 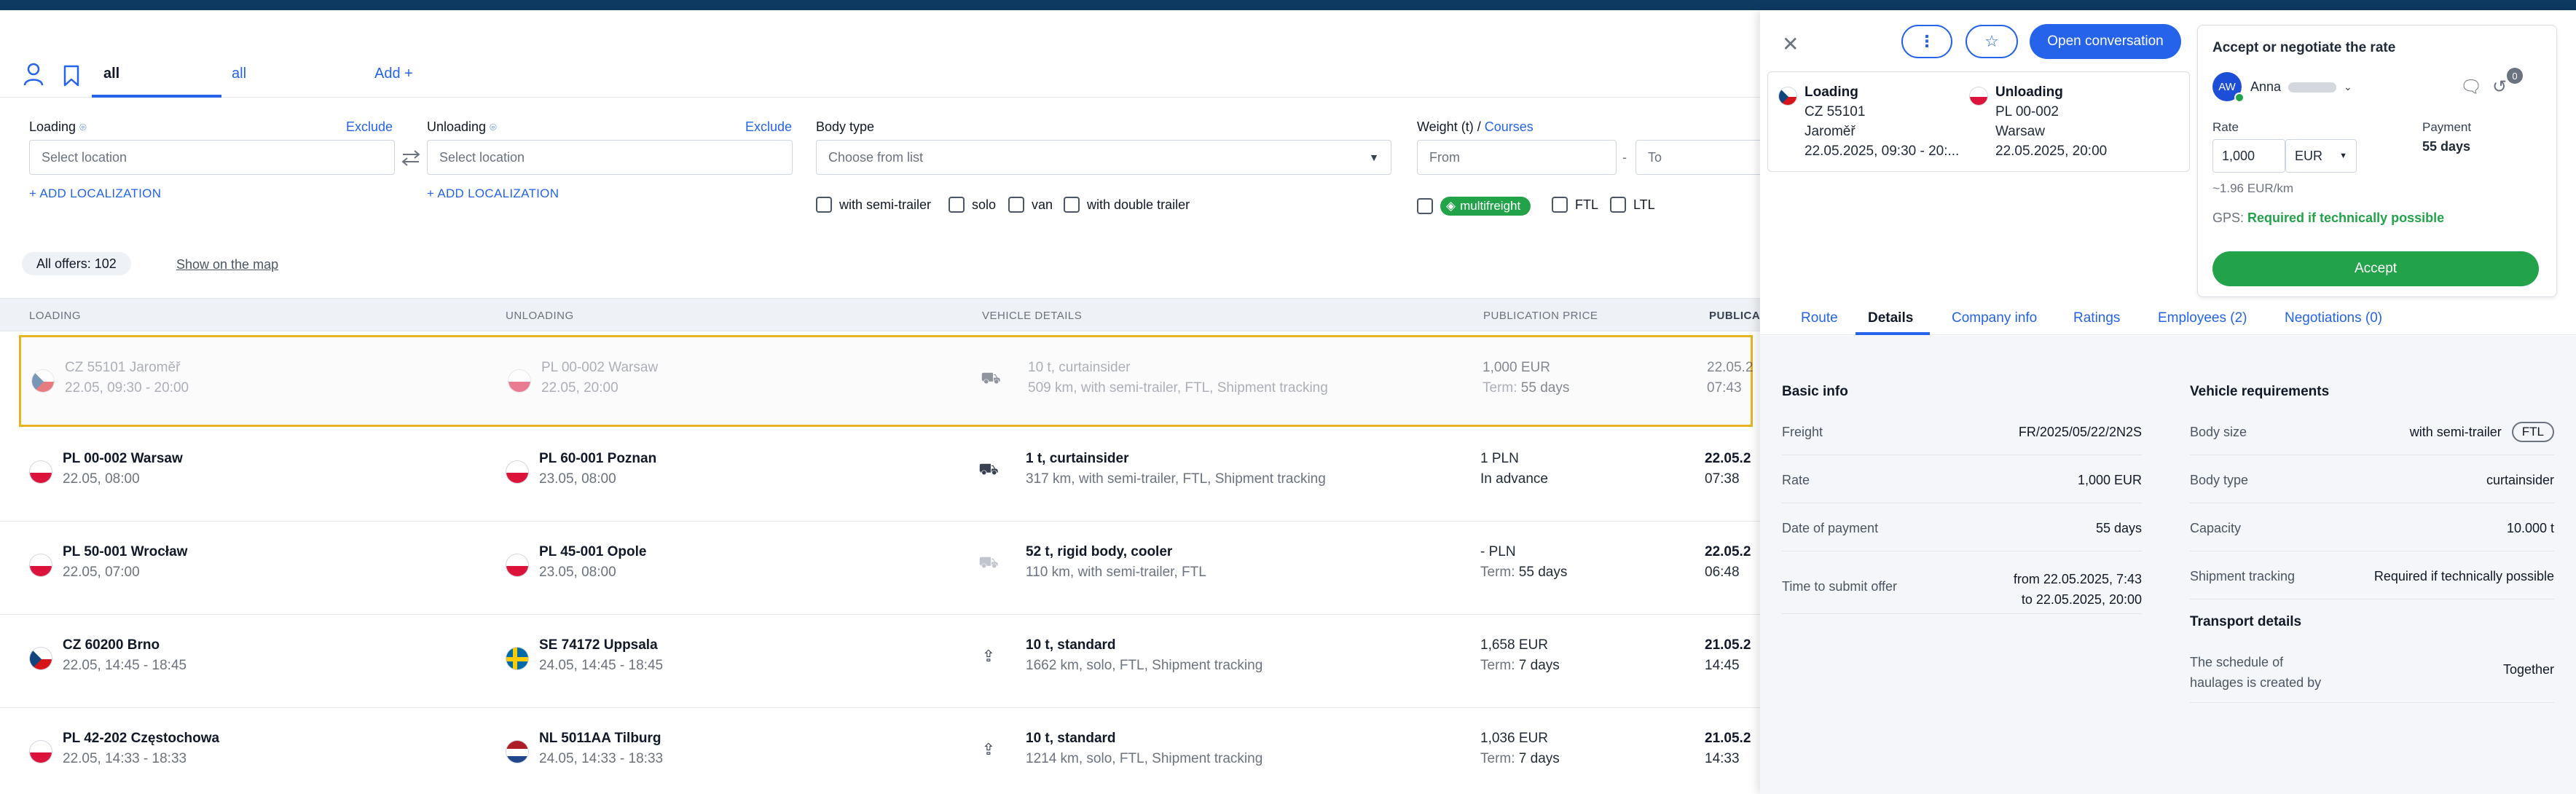 What do you see at coordinates (2471, 87) in the screenshot?
I see `chat-icon: 🗨` at bounding box center [2471, 87].